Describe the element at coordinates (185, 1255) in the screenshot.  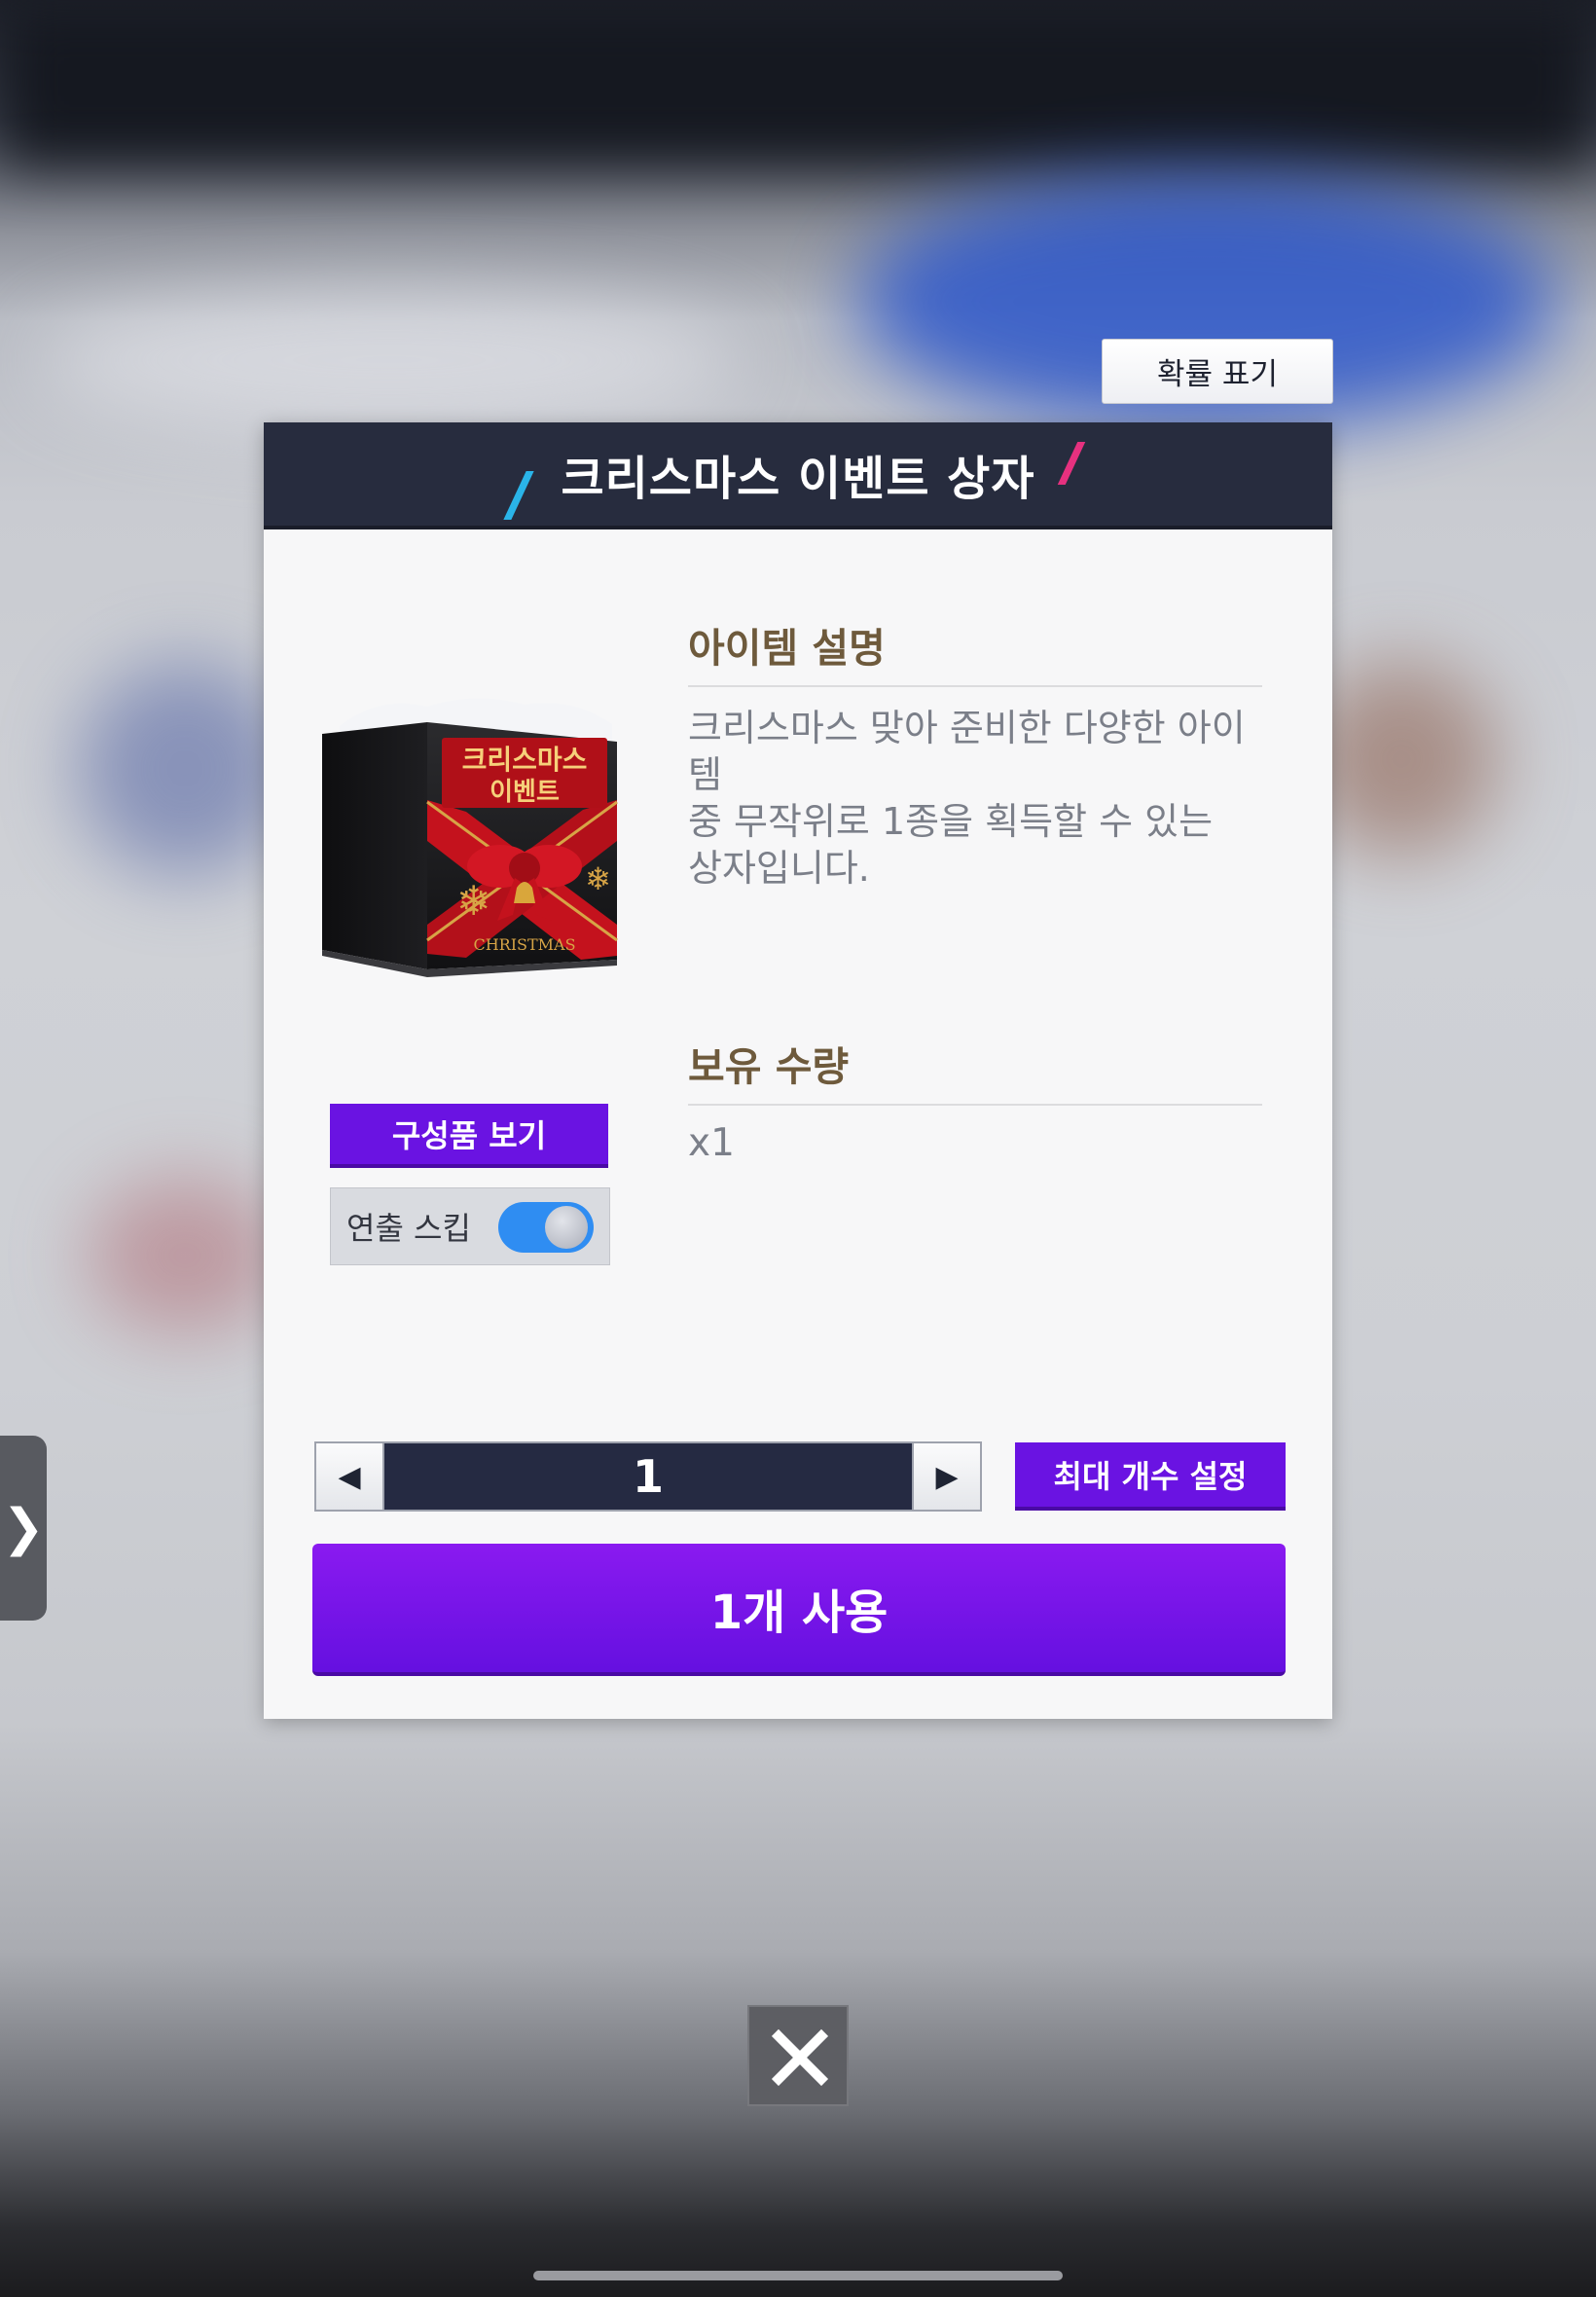
I see `background-blur-left-bottom` at that location.